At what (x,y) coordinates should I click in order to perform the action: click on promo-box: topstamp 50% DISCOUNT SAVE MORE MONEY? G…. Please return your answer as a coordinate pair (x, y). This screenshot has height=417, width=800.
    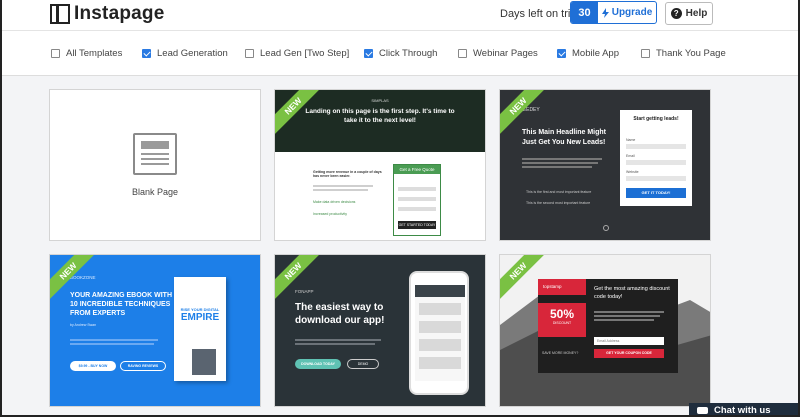
    Looking at the image, I should click on (608, 326).